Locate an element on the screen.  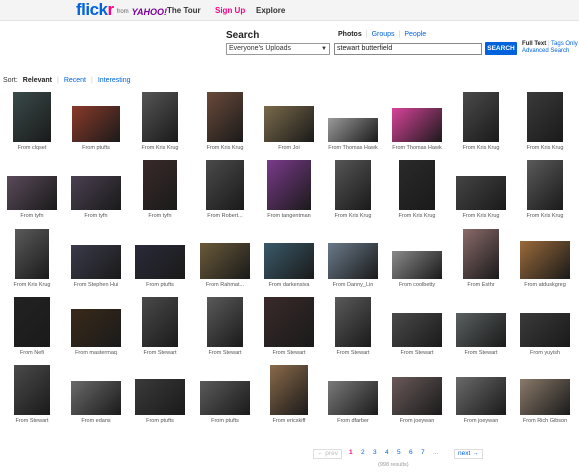
result-item: From mastermaq is located at coordinates (96, 326).